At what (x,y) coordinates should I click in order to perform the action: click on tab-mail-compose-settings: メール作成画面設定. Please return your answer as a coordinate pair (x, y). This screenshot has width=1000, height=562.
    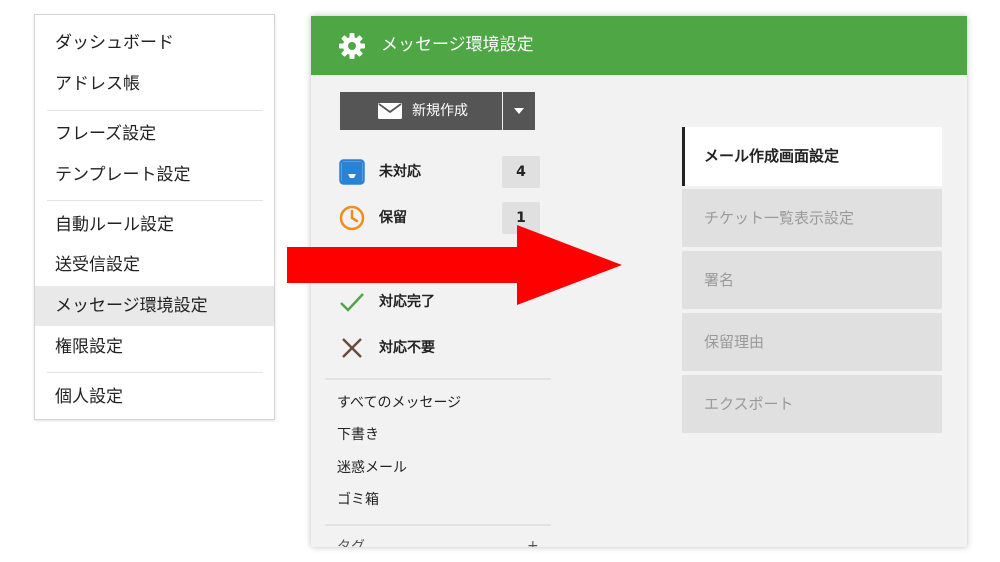
    Looking at the image, I should click on (812, 156).